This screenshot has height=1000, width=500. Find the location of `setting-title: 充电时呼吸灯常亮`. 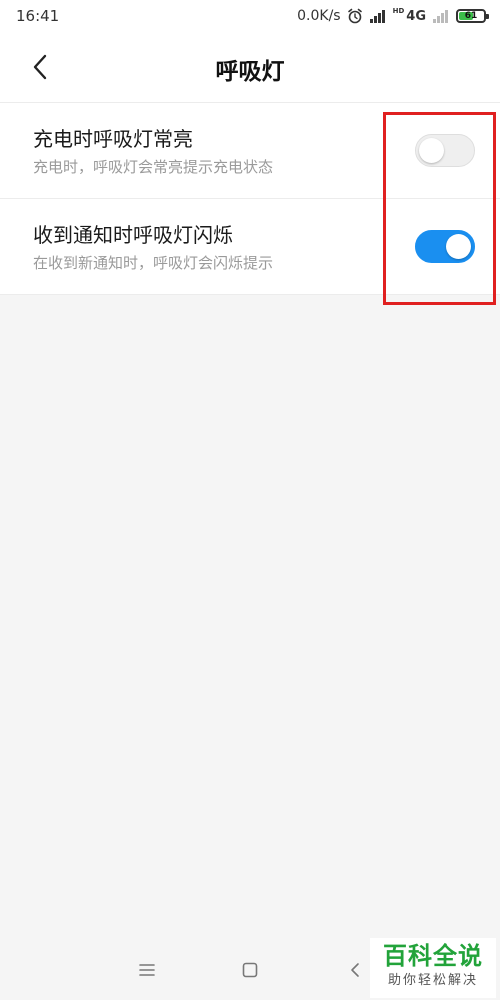

setting-title: 充电时呼吸灯常亮 is located at coordinates (113, 139).